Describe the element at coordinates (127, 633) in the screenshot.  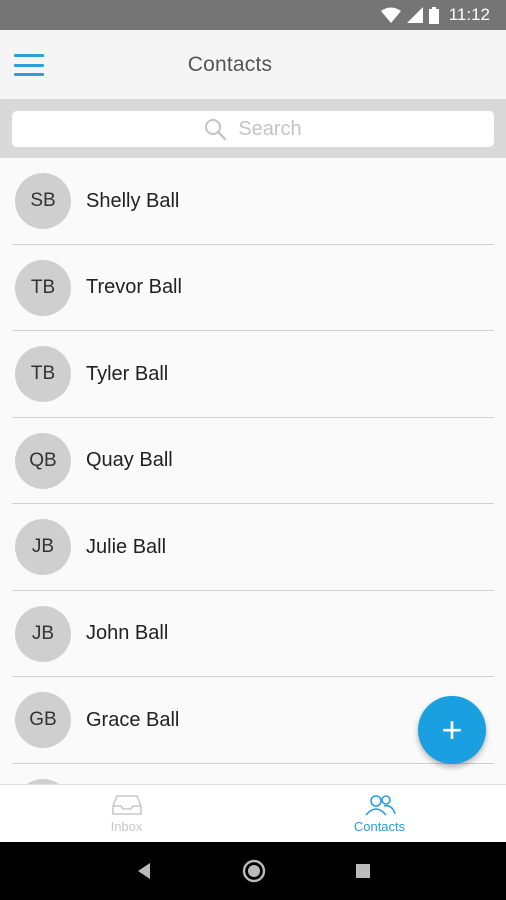
I see `contact-name: John Ball` at that location.